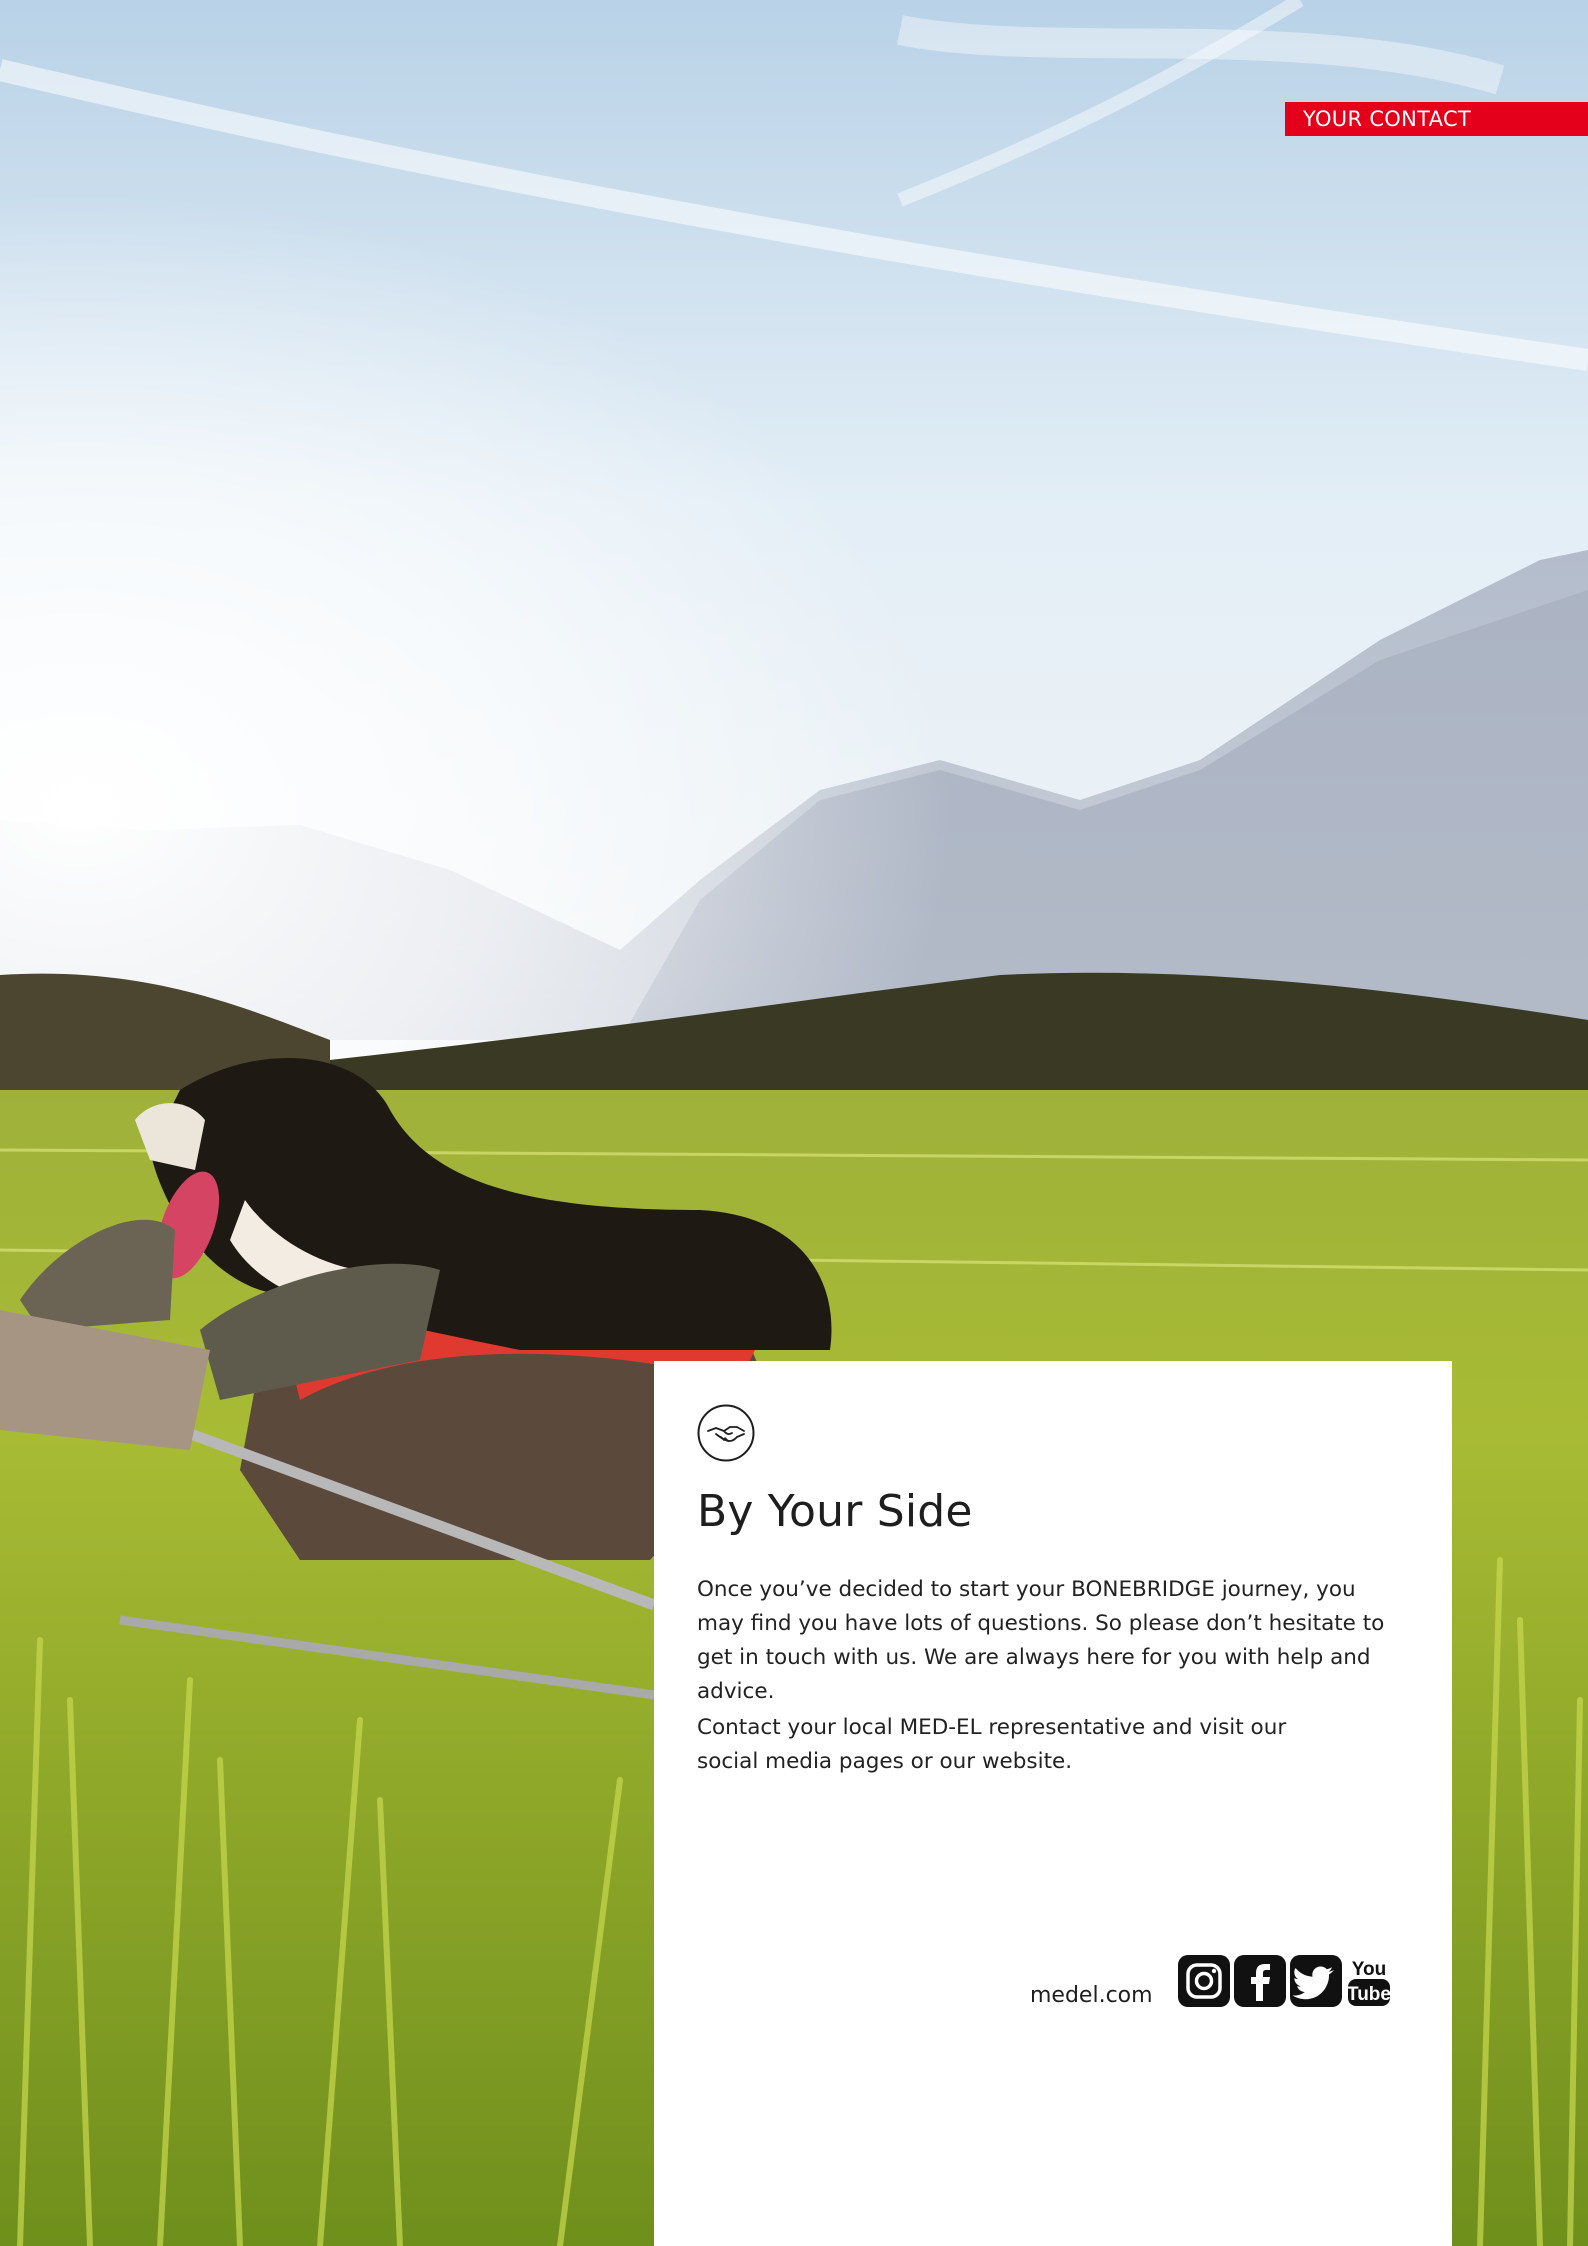 The width and height of the screenshot is (1588, 2246). What do you see at coordinates (835, 1511) in the screenshot?
I see `card-title: By Your Side` at bounding box center [835, 1511].